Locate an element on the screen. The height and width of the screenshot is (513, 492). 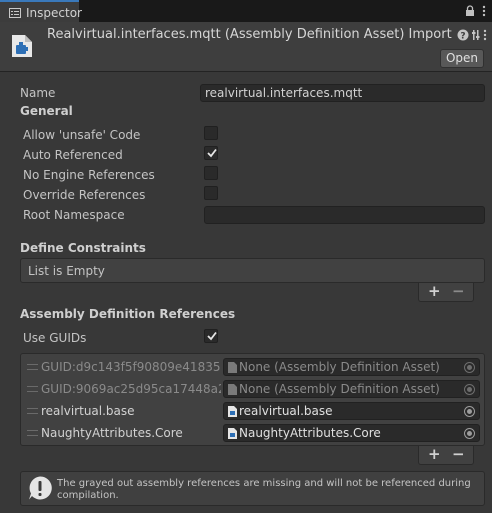
assembly-references-footer: + − is located at coordinates (446, 455).